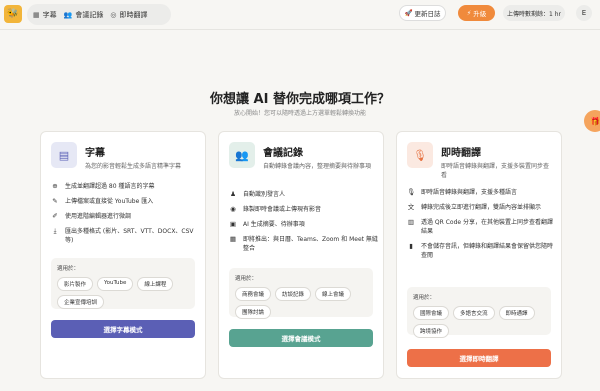  I want to click on globe-icon: ◎, so click(113, 14).